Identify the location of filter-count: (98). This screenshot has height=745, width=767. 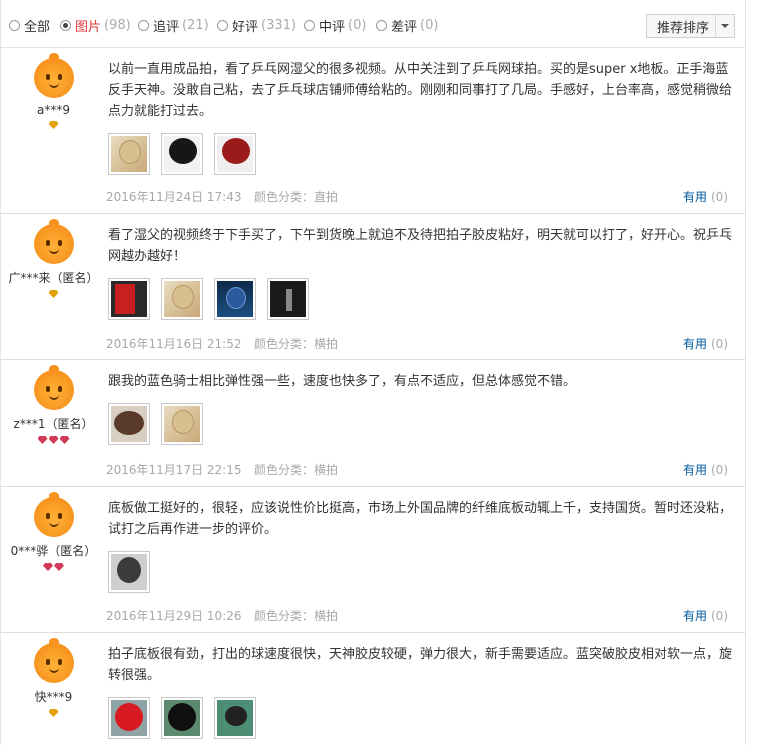
(117, 25).